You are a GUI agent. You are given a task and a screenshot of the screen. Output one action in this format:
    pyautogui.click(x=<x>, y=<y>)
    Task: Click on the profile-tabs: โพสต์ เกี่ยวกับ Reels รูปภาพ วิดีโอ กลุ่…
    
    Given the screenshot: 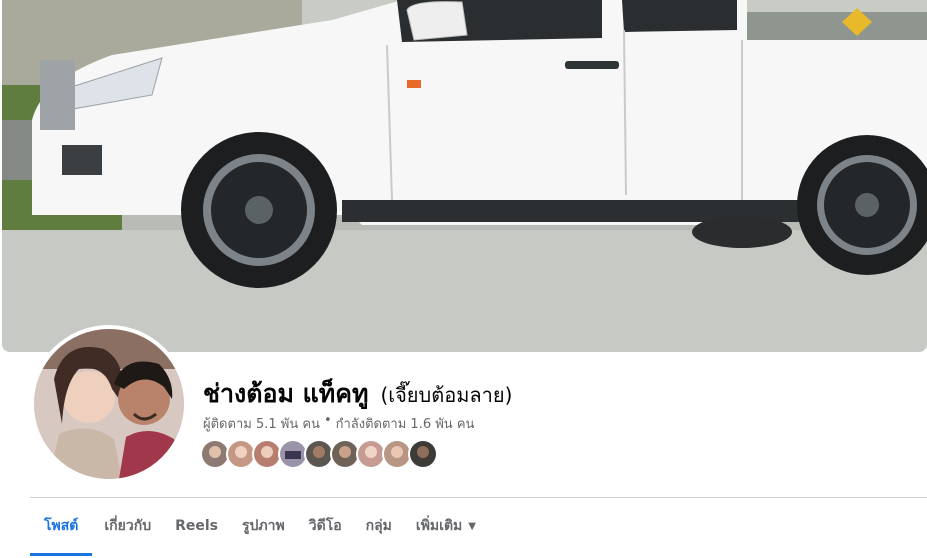 What is the action you would take?
    pyautogui.click(x=259, y=528)
    